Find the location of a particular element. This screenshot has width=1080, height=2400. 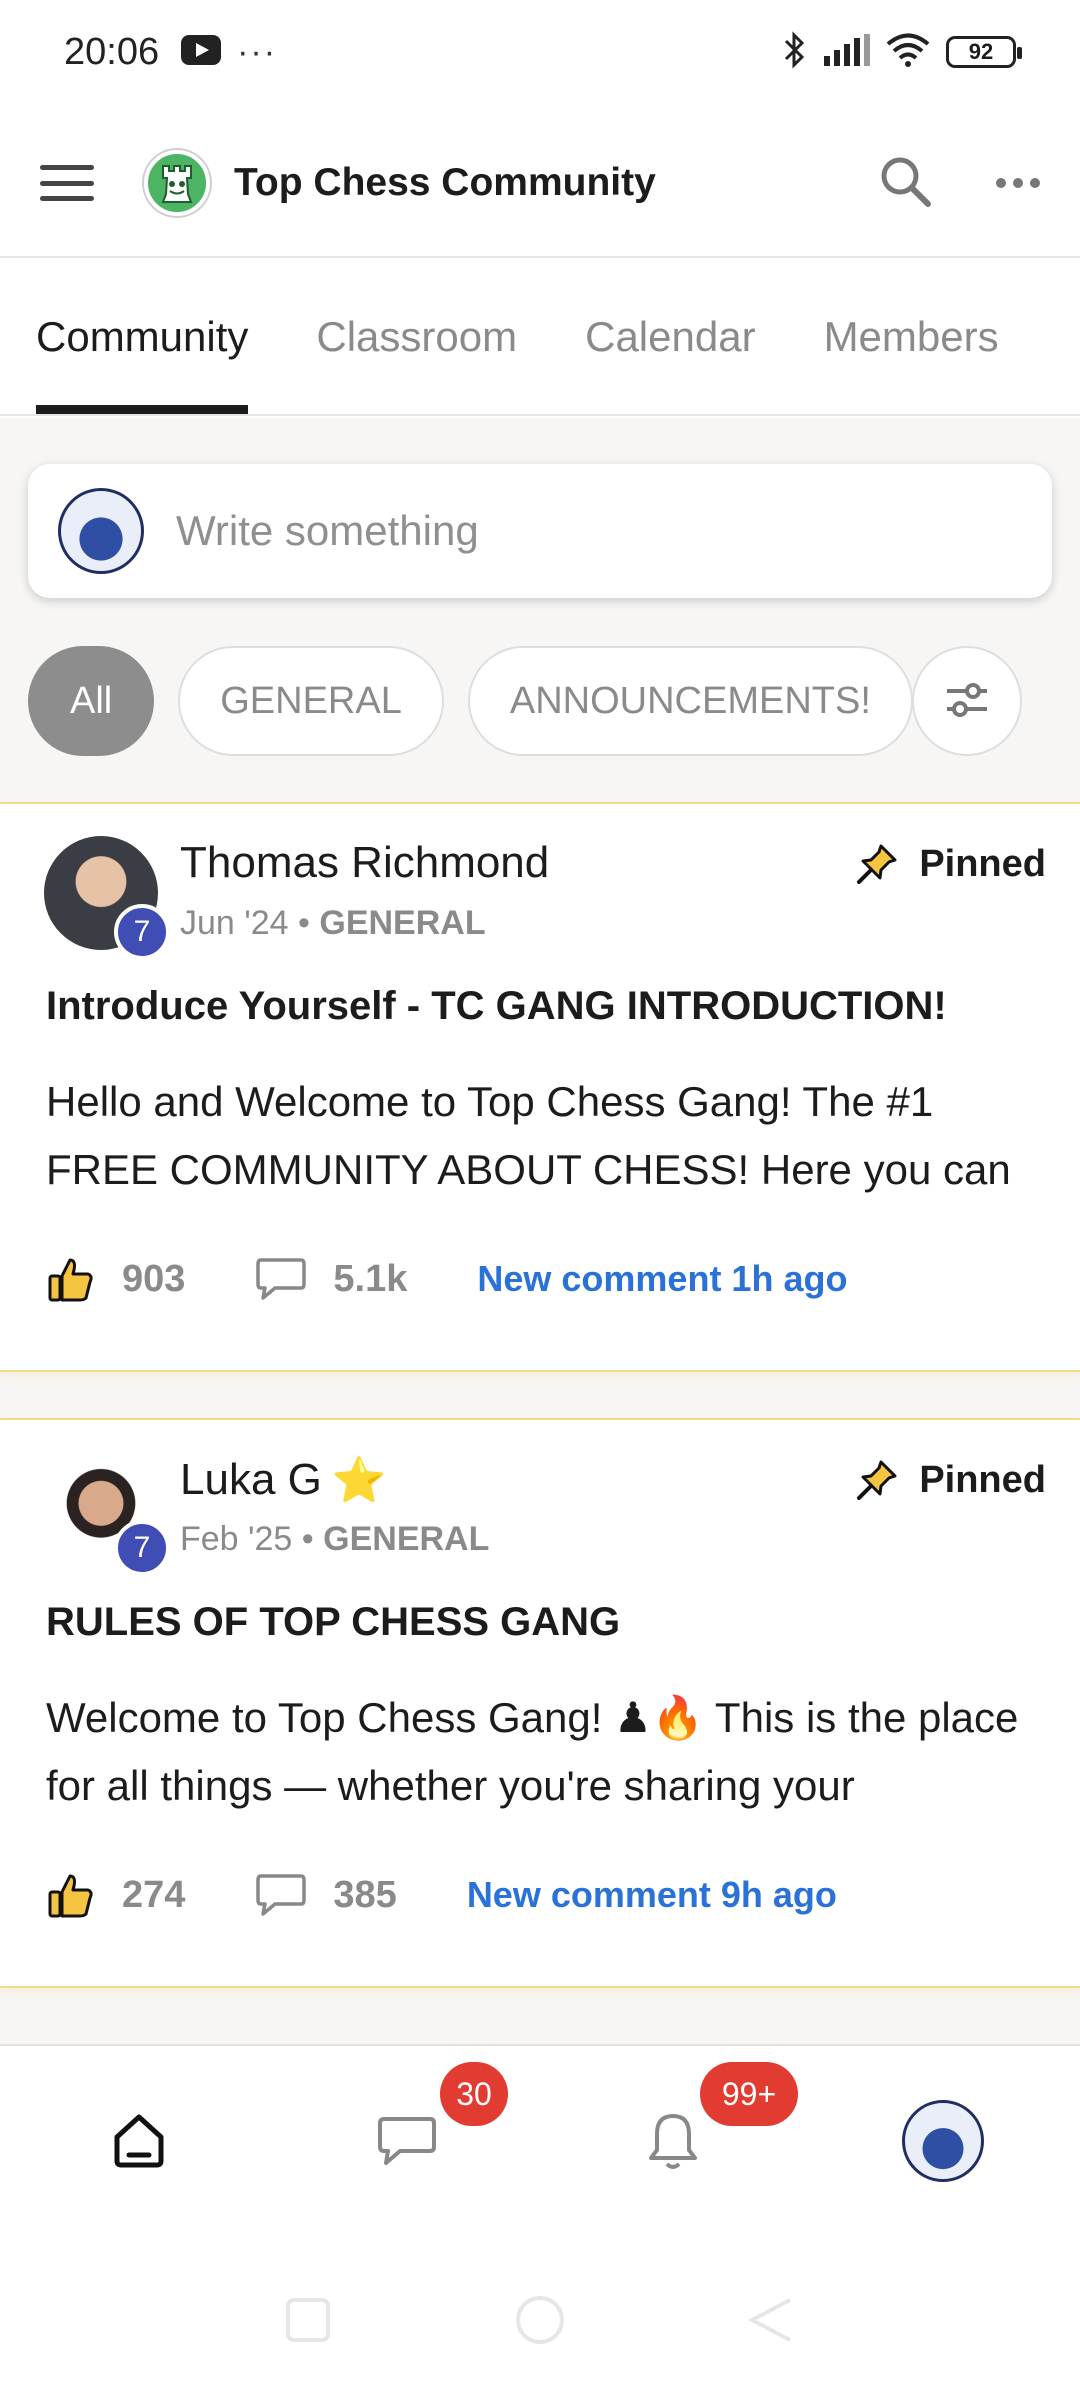

comment-count: 385 is located at coordinates (365, 1894).